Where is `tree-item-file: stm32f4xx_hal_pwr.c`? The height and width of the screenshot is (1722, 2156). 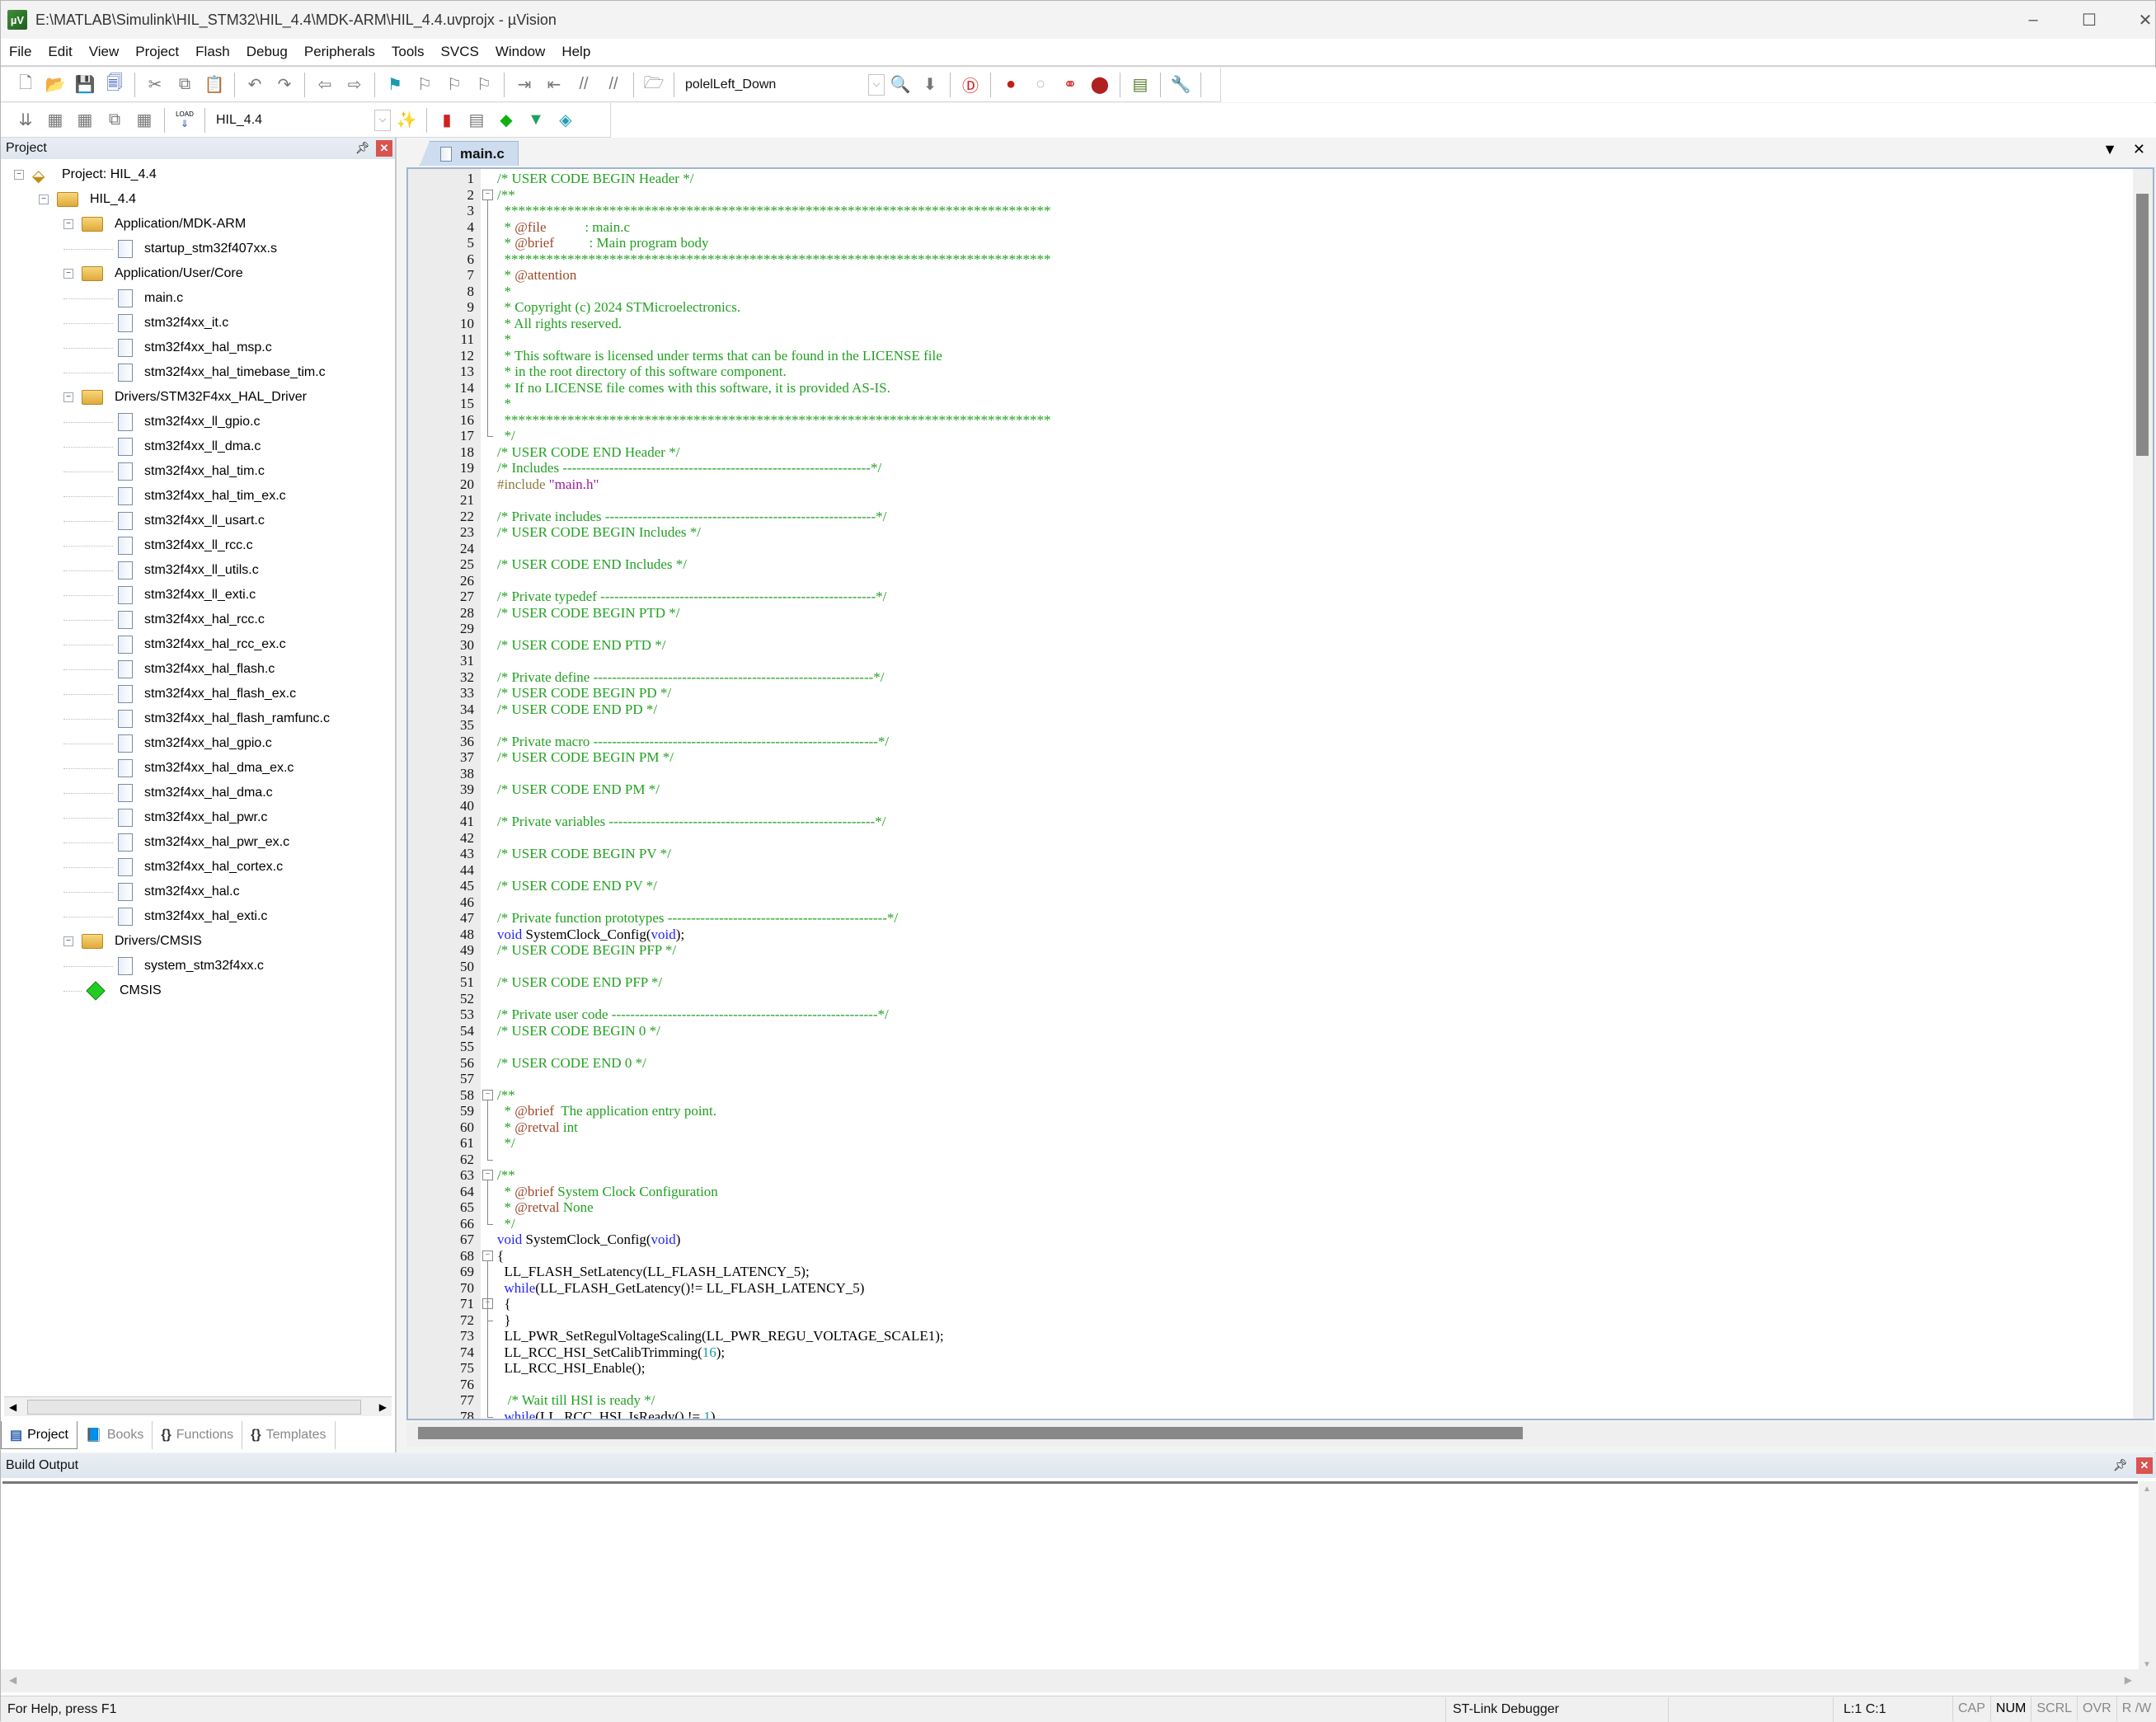
tree-item-file: stm32f4xx_hal_pwr.c is located at coordinates (165, 817).